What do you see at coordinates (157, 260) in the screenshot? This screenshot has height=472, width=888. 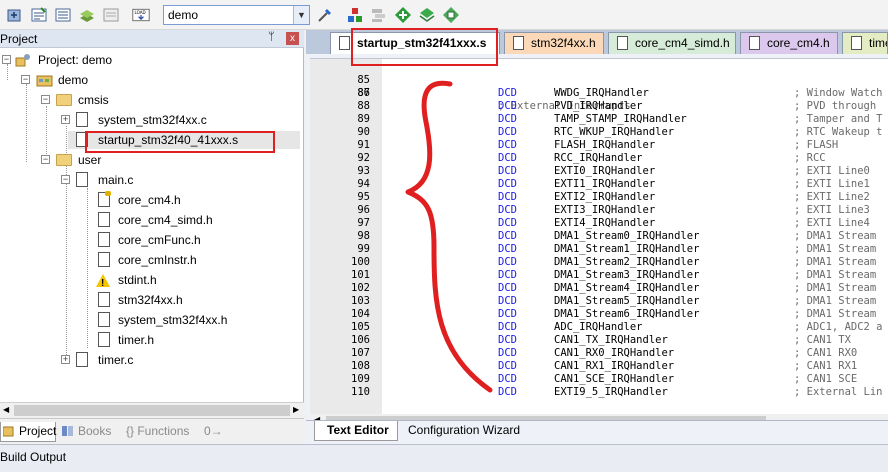 I see `tree-item-label: core_cmInstr.h` at bounding box center [157, 260].